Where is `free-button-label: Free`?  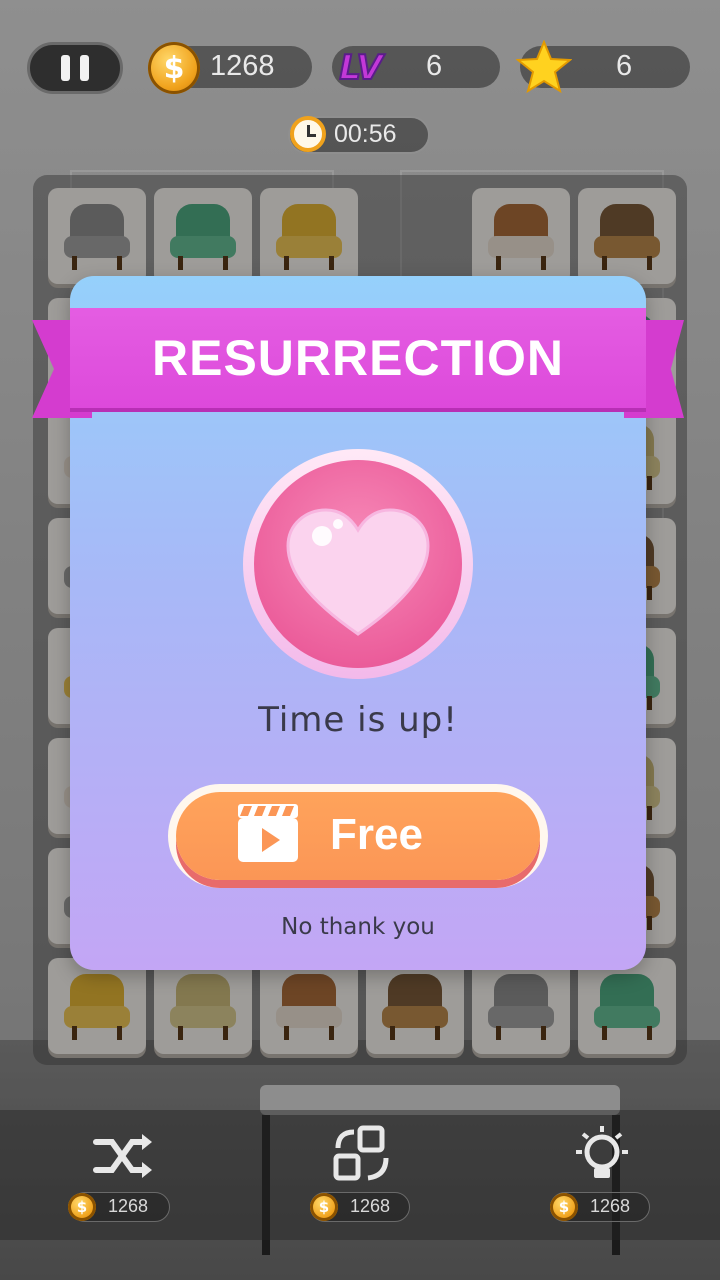
free-button-label: Free is located at coordinates (376, 834).